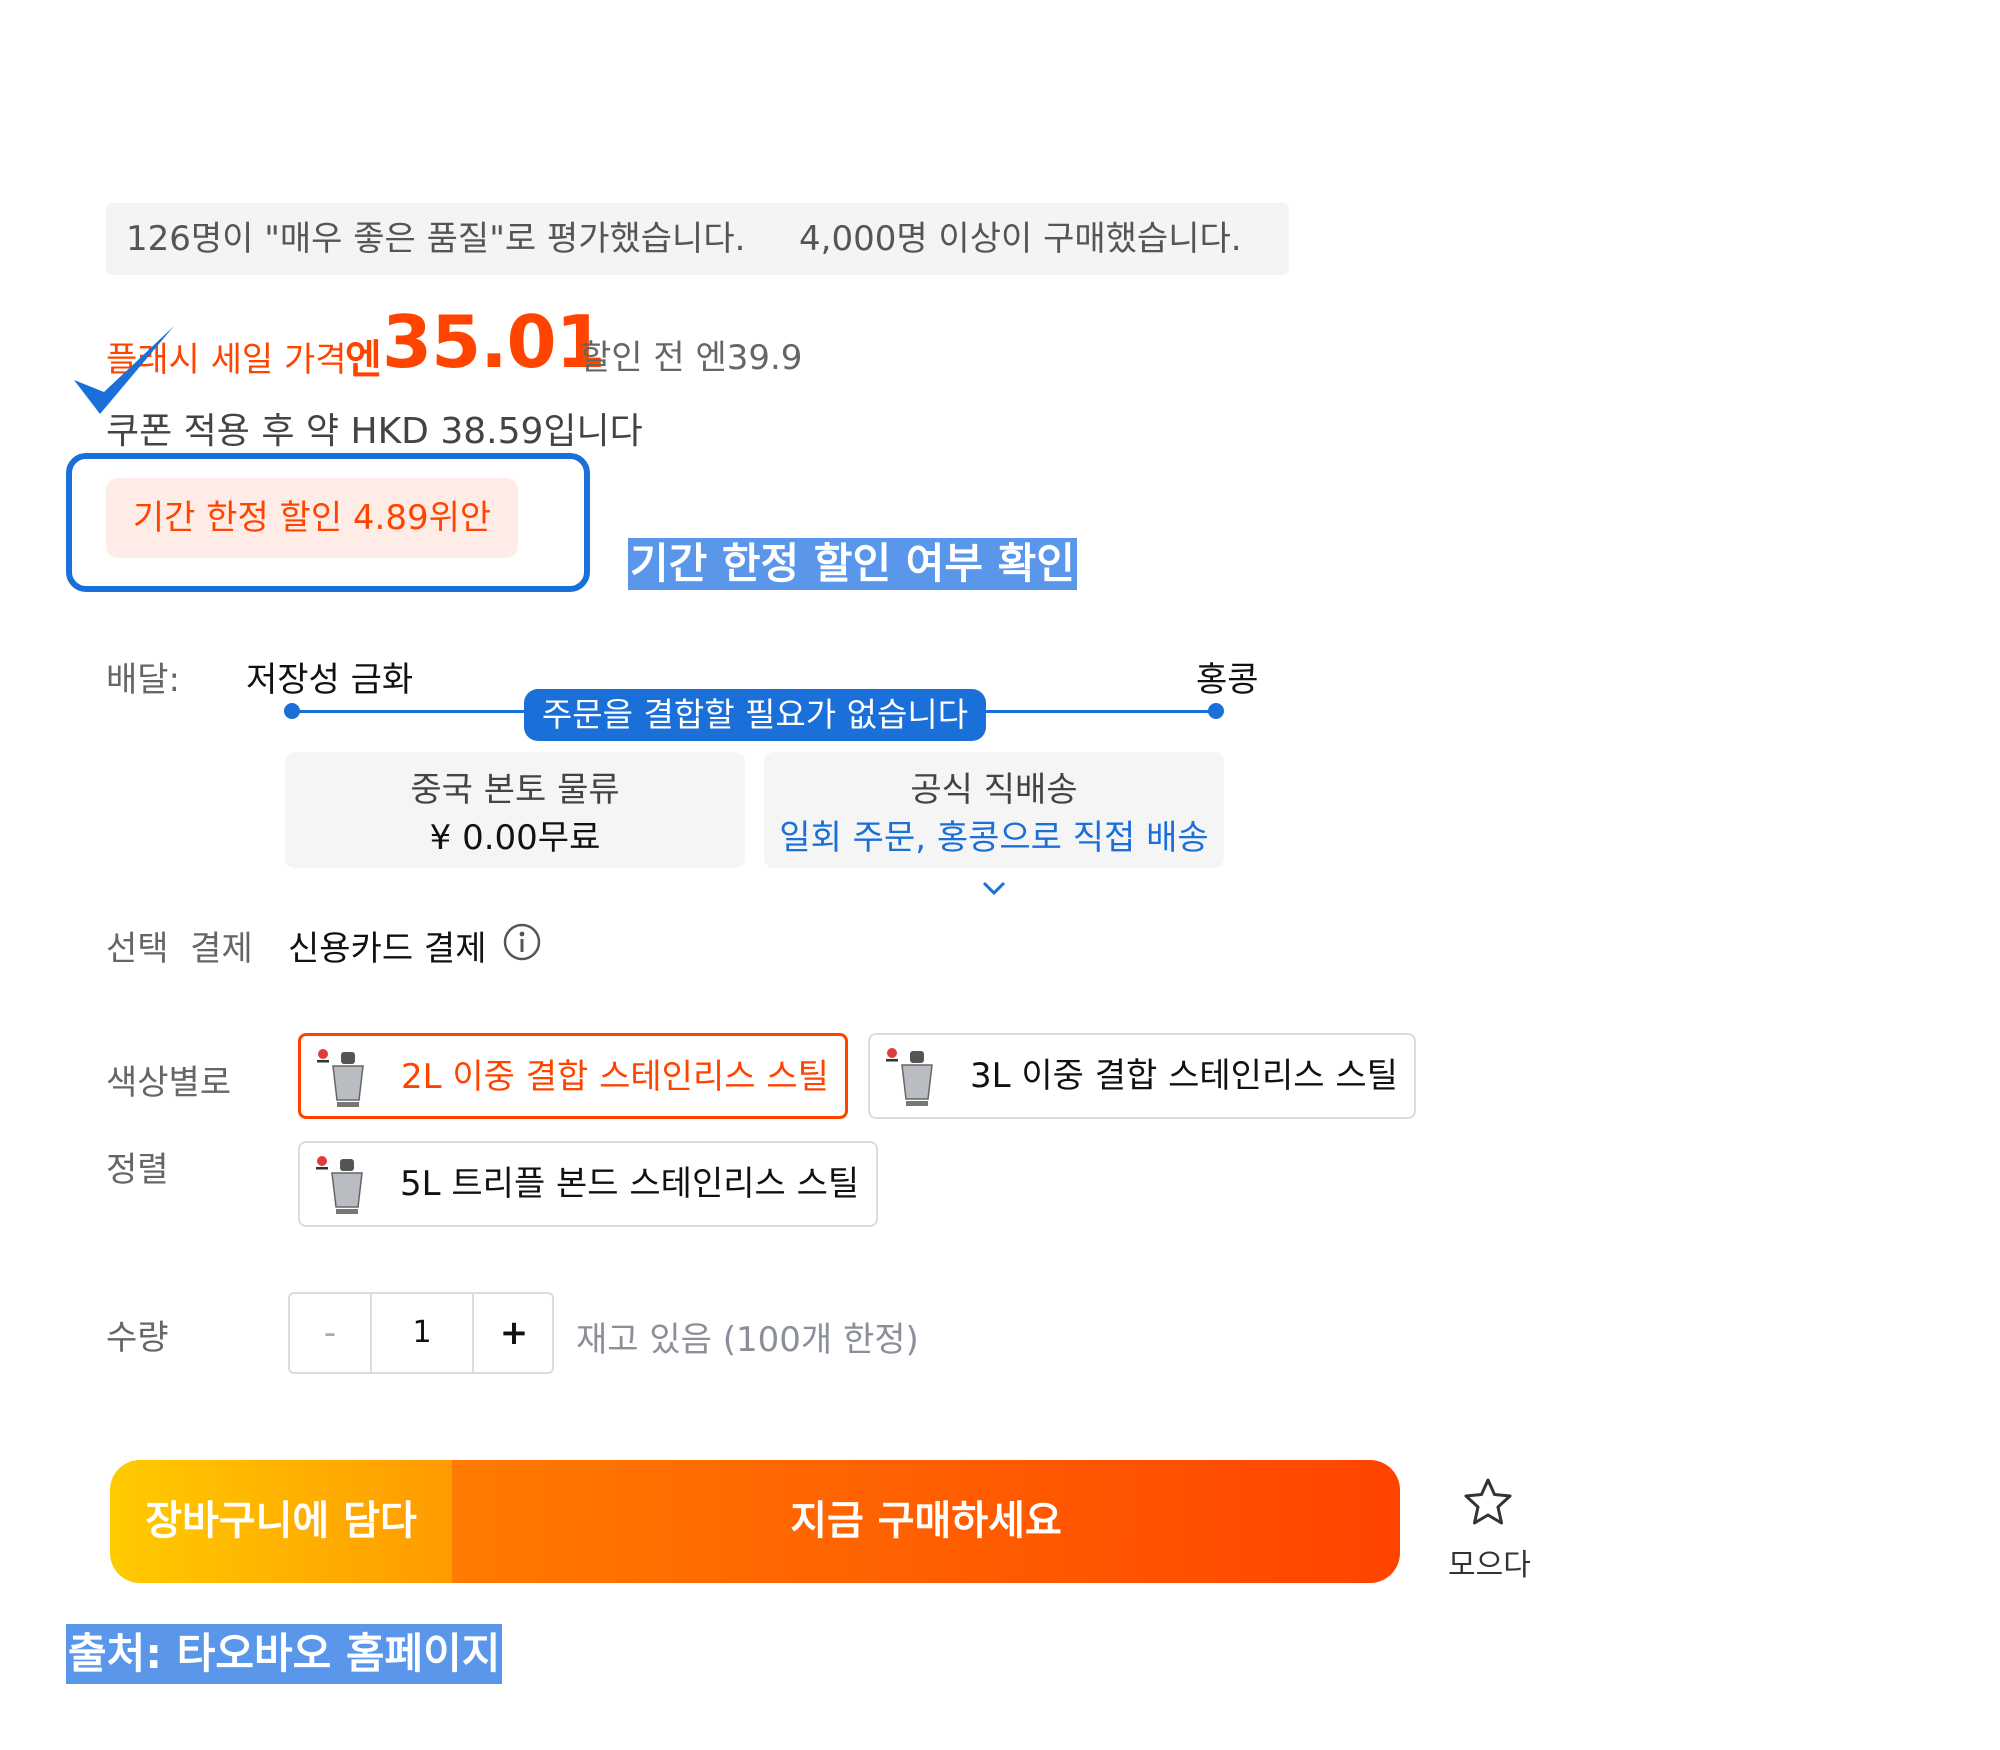 Image resolution: width=2000 pixels, height=1750 pixels. I want to click on option-label: 2L 이중 결합 스테인리스 스틸, so click(615, 1077).